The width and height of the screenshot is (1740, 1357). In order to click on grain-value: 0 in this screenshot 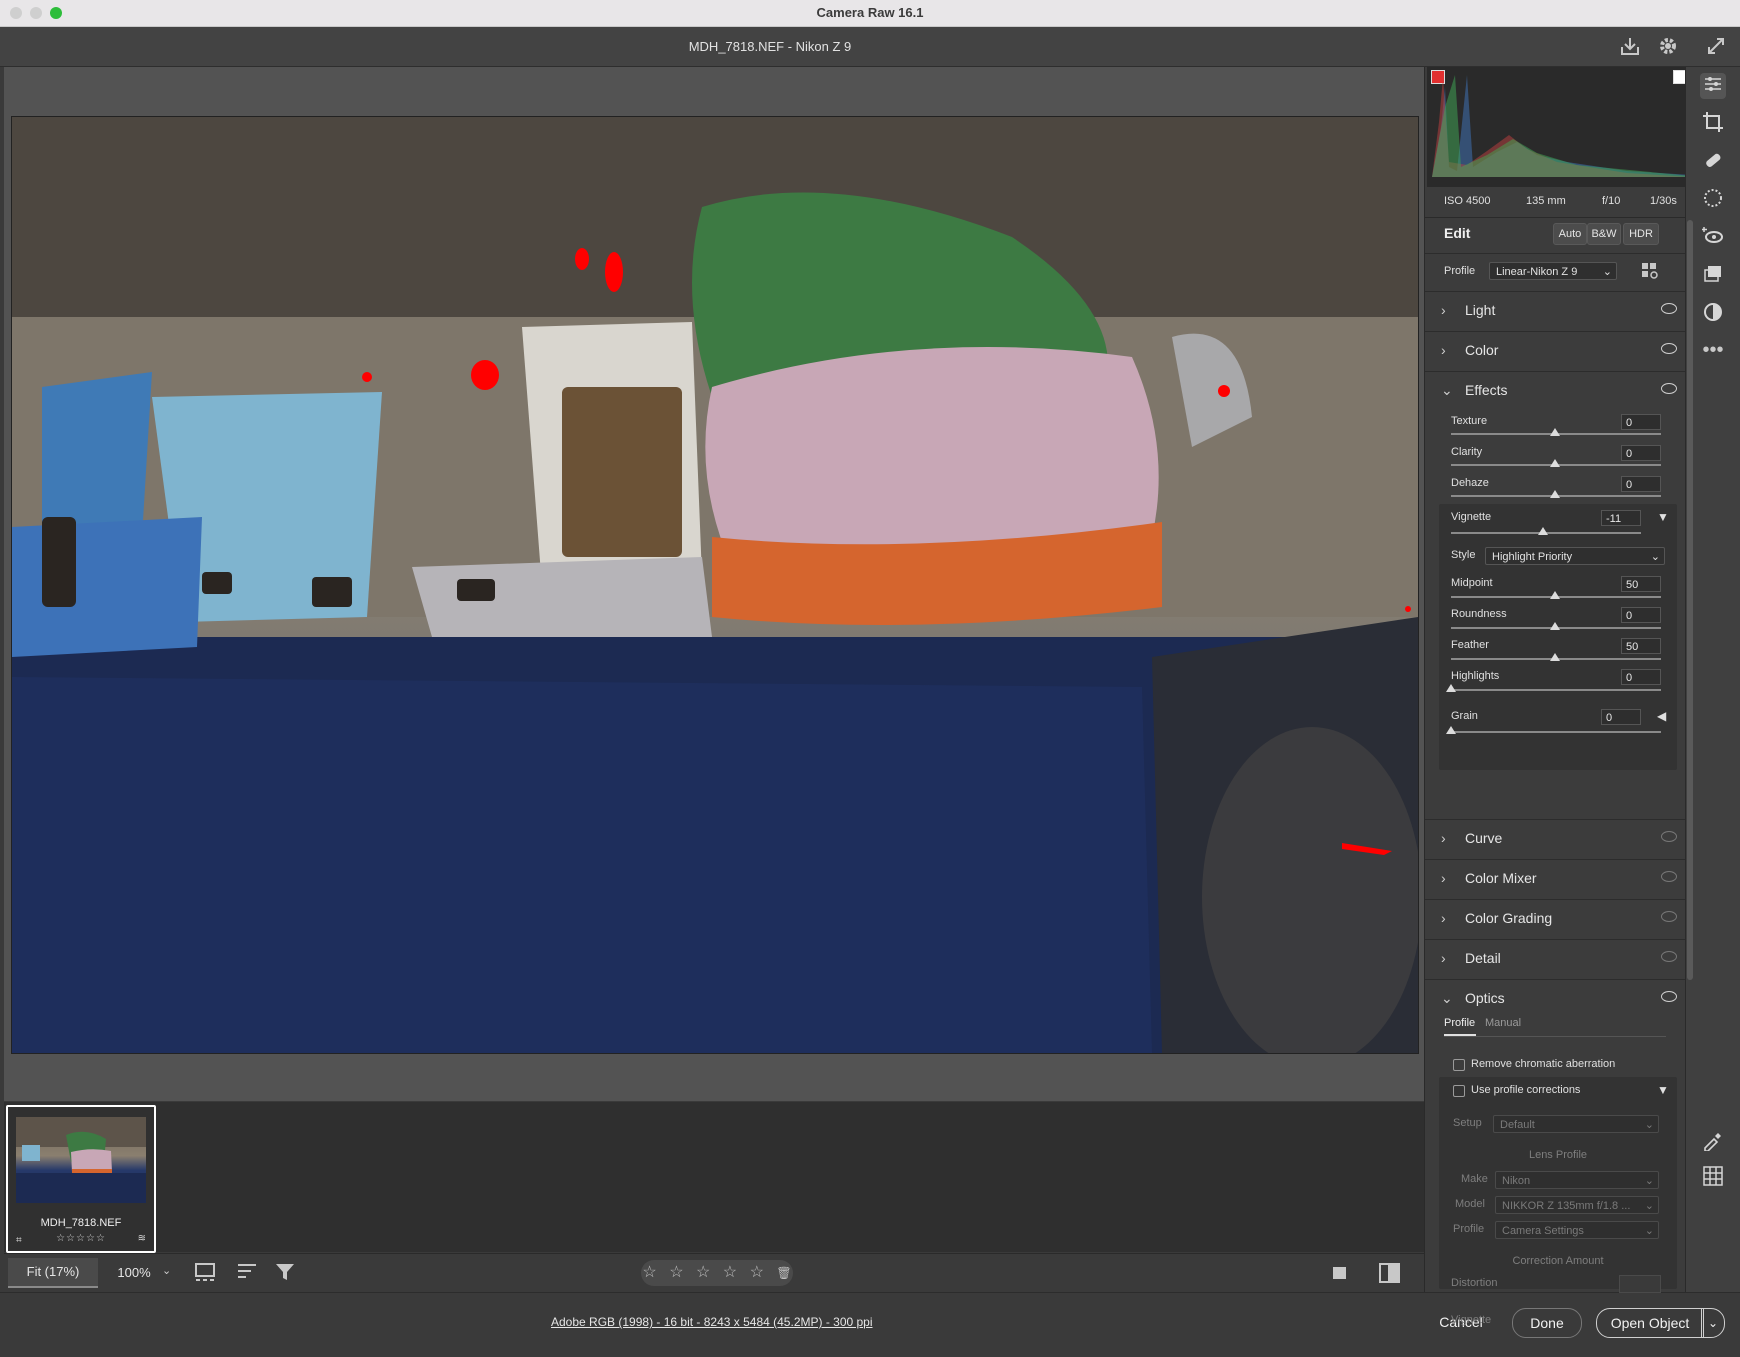, I will do `click(1621, 717)`.